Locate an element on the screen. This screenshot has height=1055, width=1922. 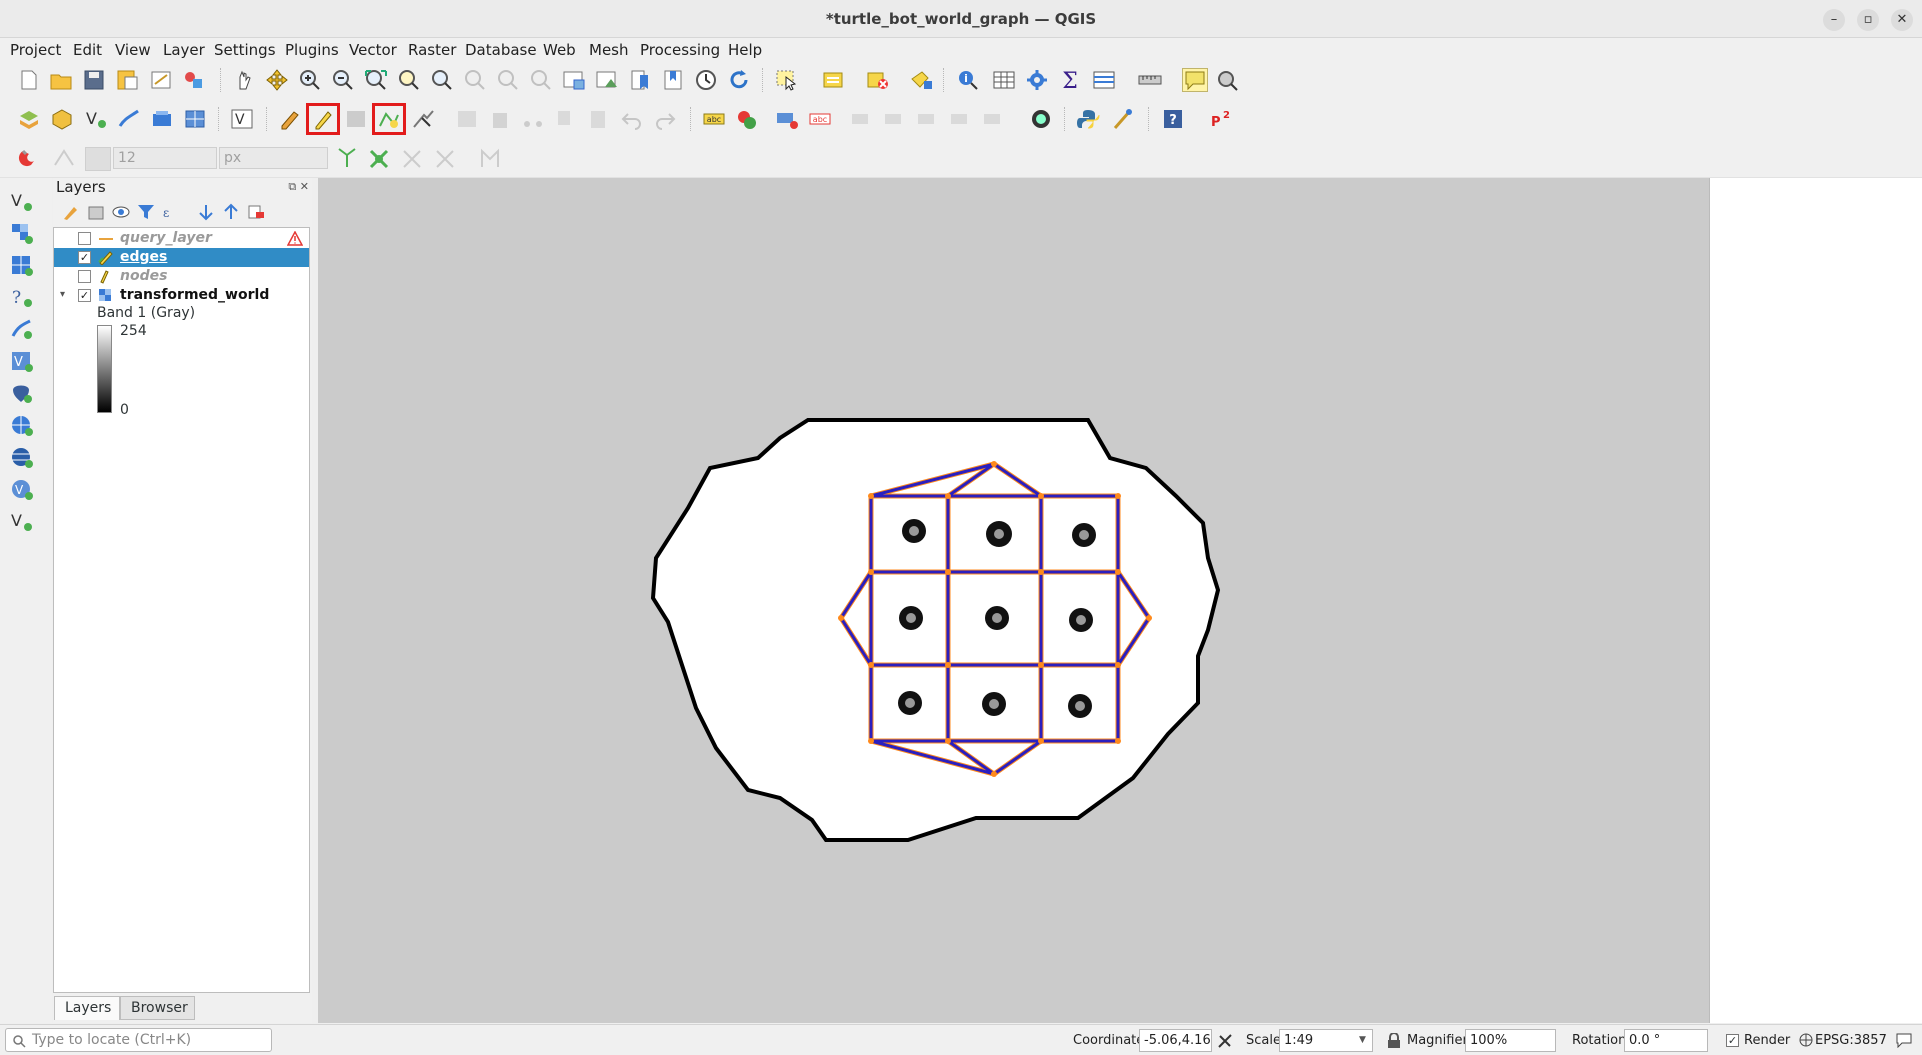
add-postgis-layer-icon is located at coordinates (22, 393).